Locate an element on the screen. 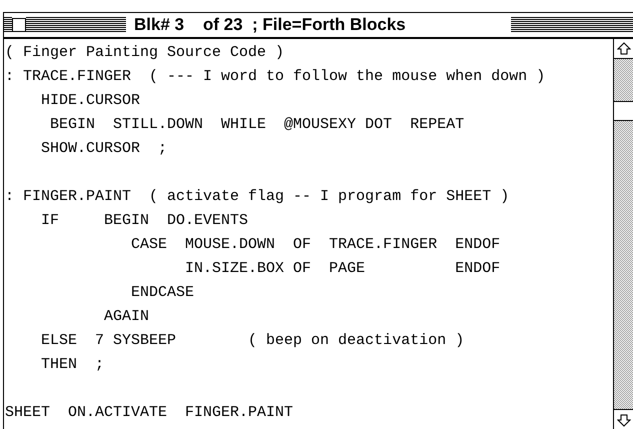 The image size is (633, 429). code-line: : TRACE.FINGER ( --- I word to follow the mouse when down ) is located at coordinates (275, 77).